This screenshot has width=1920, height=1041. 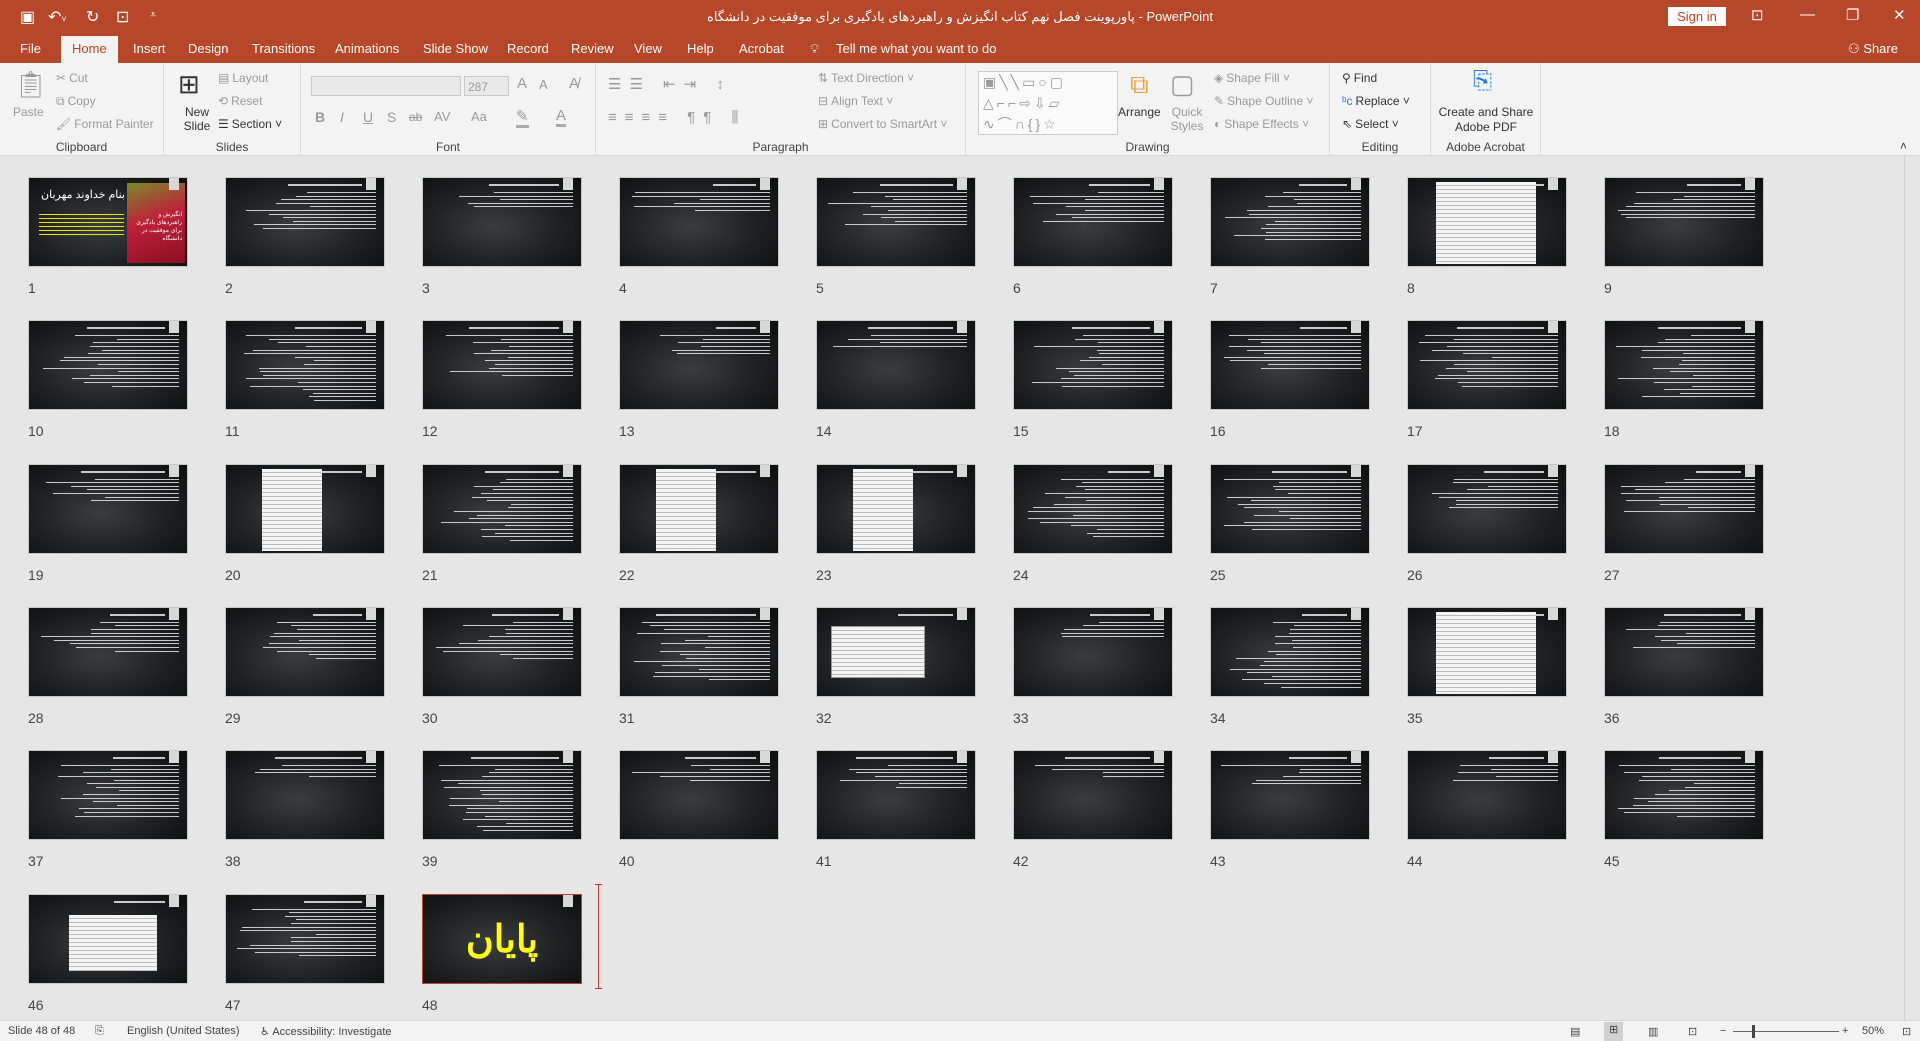 I want to click on slide-thumbnail-48: پایان, so click(x=502, y=938).